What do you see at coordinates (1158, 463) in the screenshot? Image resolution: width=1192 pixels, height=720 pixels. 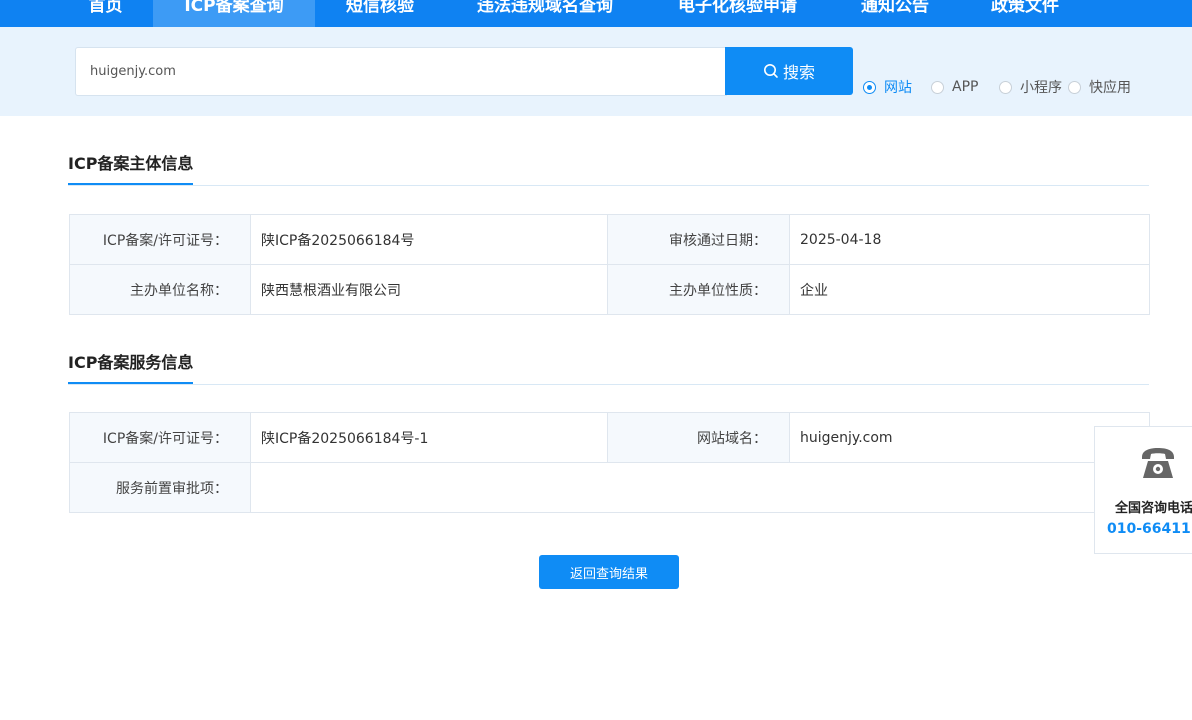 I see `telephone-icon` at bounding box center [1158, 463].